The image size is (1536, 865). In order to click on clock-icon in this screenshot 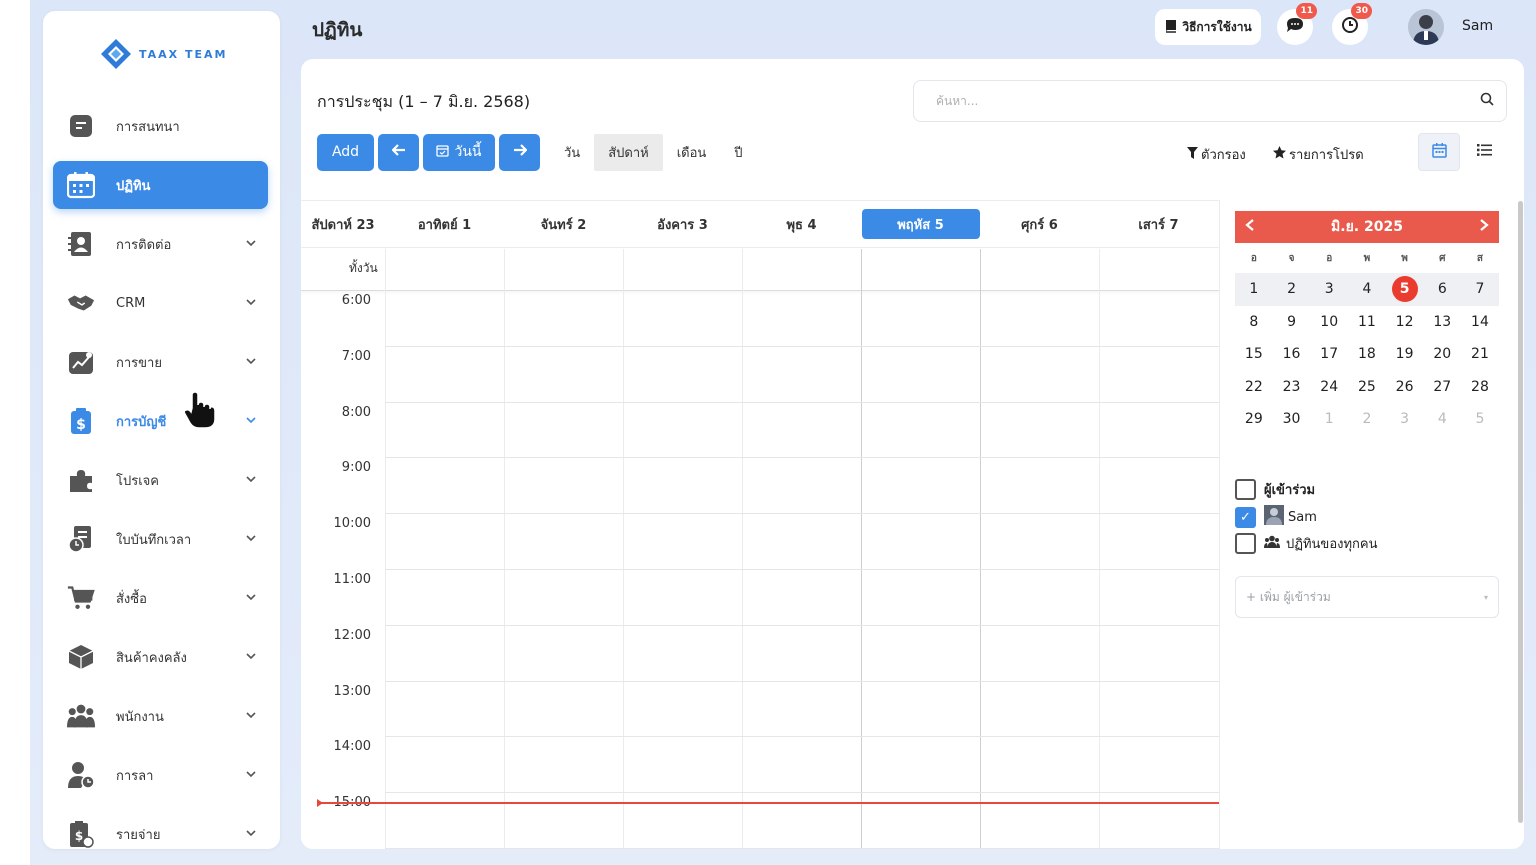, I will do `click(1350, 27)`.